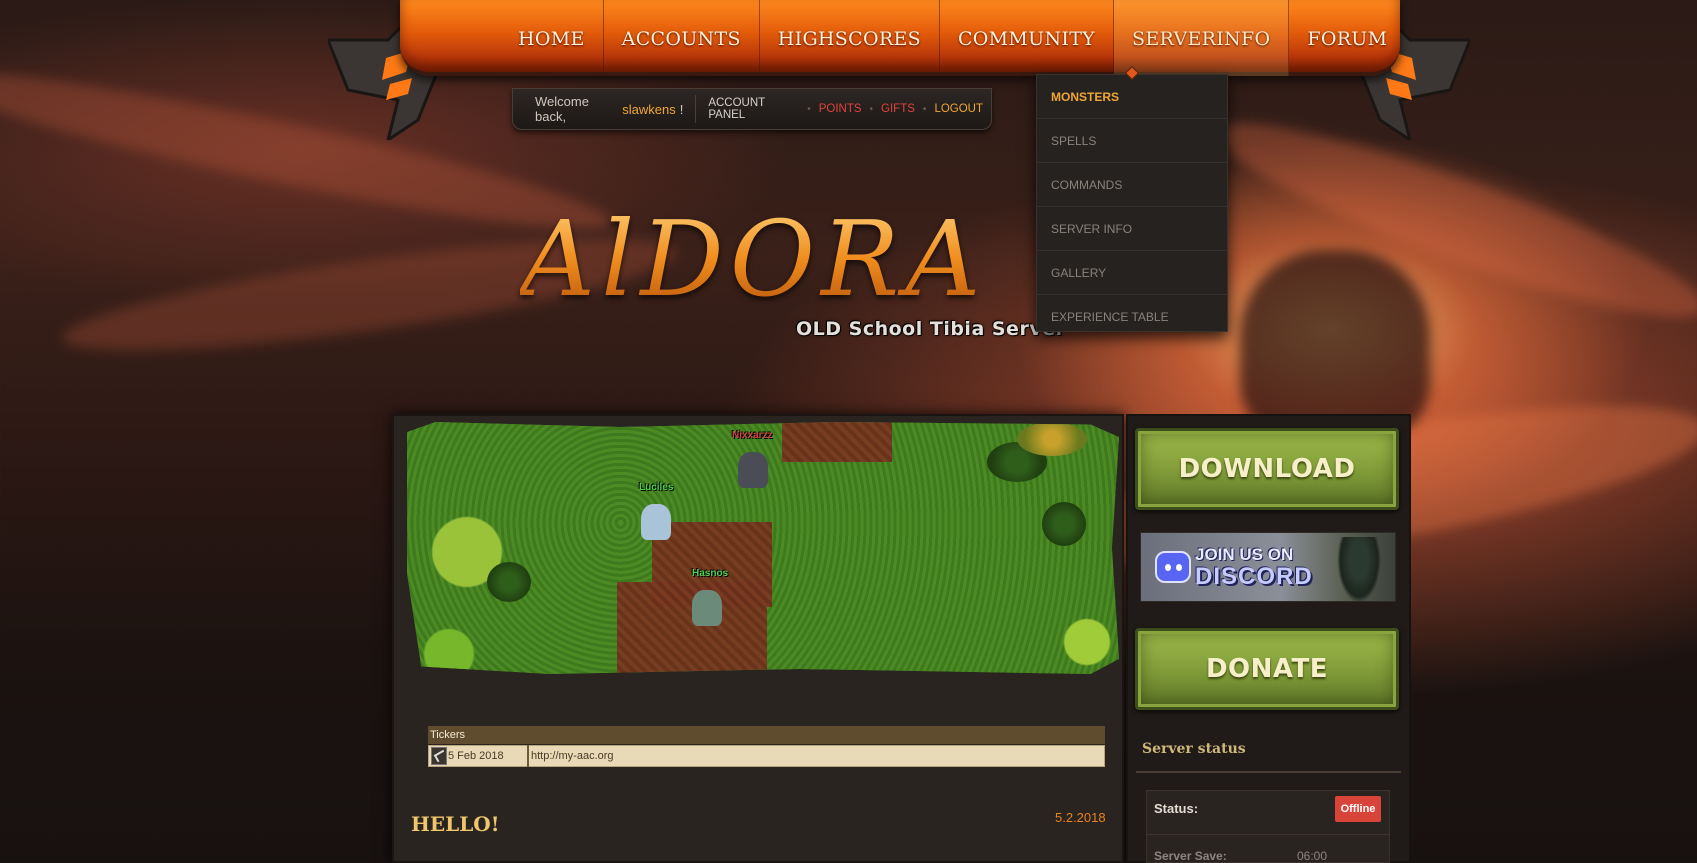 The width and height of the screenshot is (1697, 863). Describe the element at coordinates (656, 487) in the screenshot. I see `character-name: Luciles` at that location.